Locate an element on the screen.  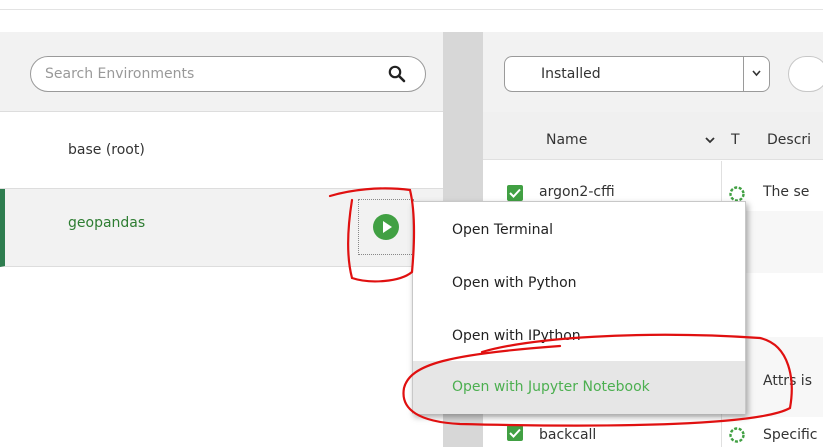
filter-value: Installed is located at coordinates (571, 74).